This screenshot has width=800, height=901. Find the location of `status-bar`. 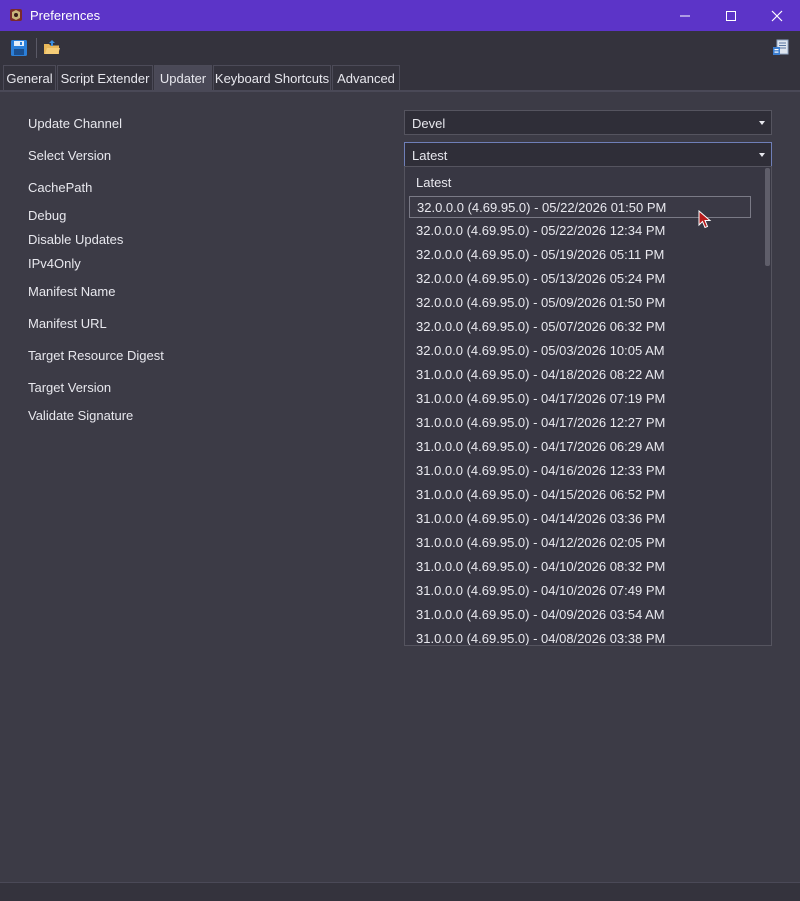

status-bar is located at coordinates (400, 891).